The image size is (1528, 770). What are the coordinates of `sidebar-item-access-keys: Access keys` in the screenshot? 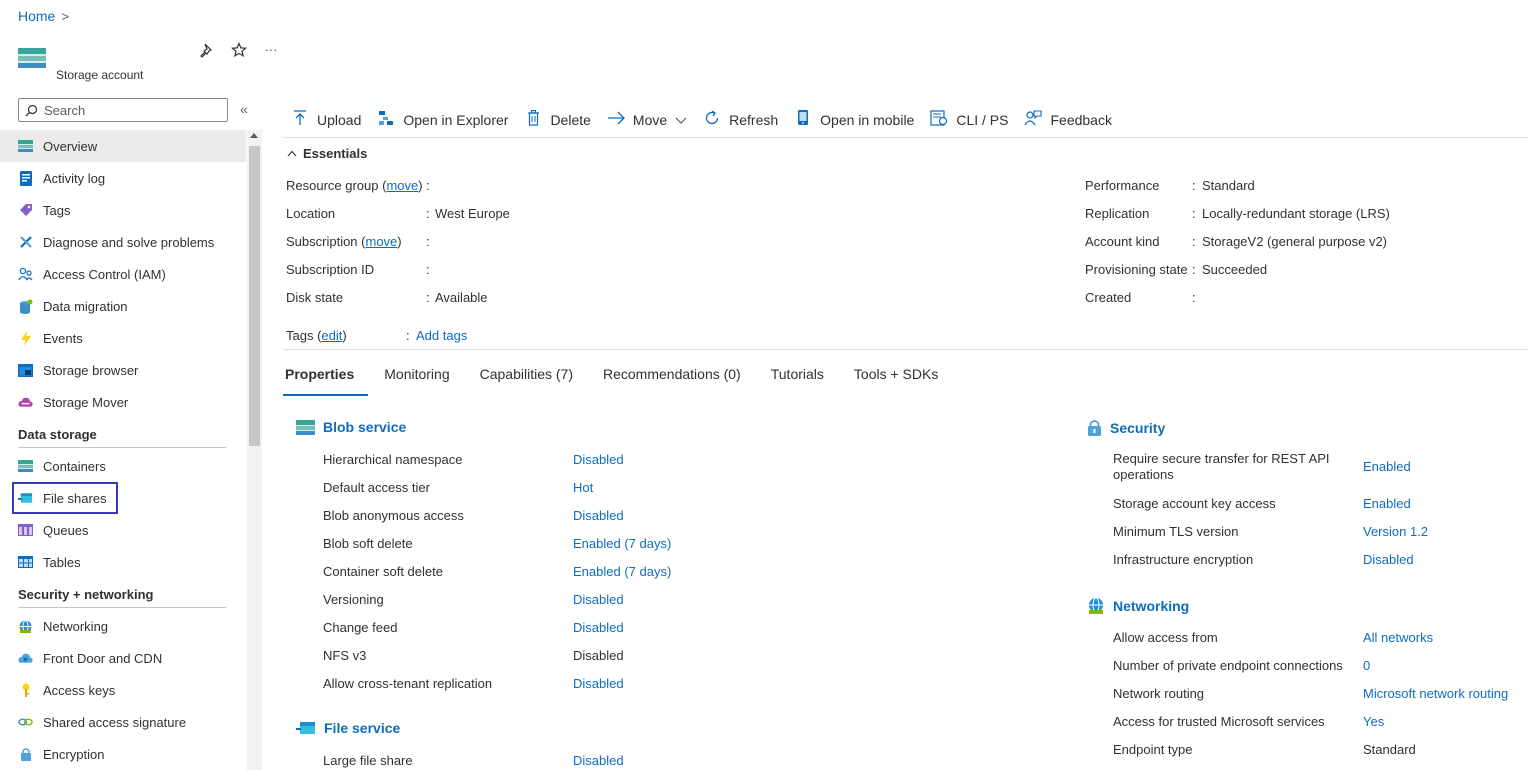 It's located at (123, 690).